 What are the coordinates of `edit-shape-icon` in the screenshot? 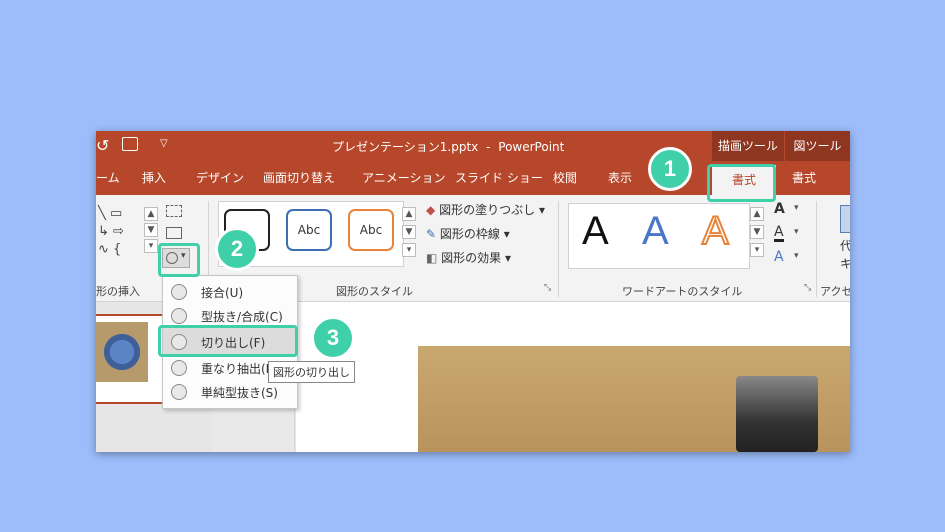 It's located at (174, 211).